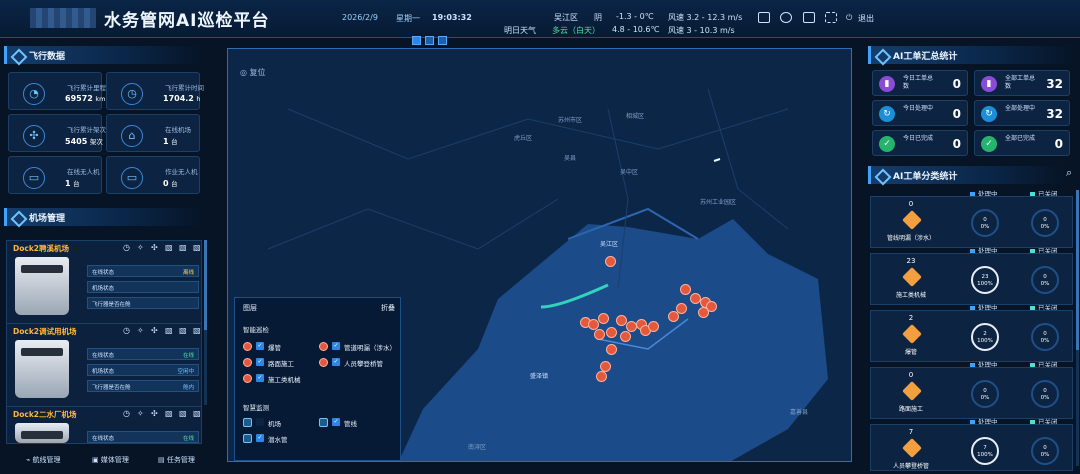 The height and width of the screenshot is (474, 1080). I want to click on summary-label: 全部工单总数, so click(1020, 82).